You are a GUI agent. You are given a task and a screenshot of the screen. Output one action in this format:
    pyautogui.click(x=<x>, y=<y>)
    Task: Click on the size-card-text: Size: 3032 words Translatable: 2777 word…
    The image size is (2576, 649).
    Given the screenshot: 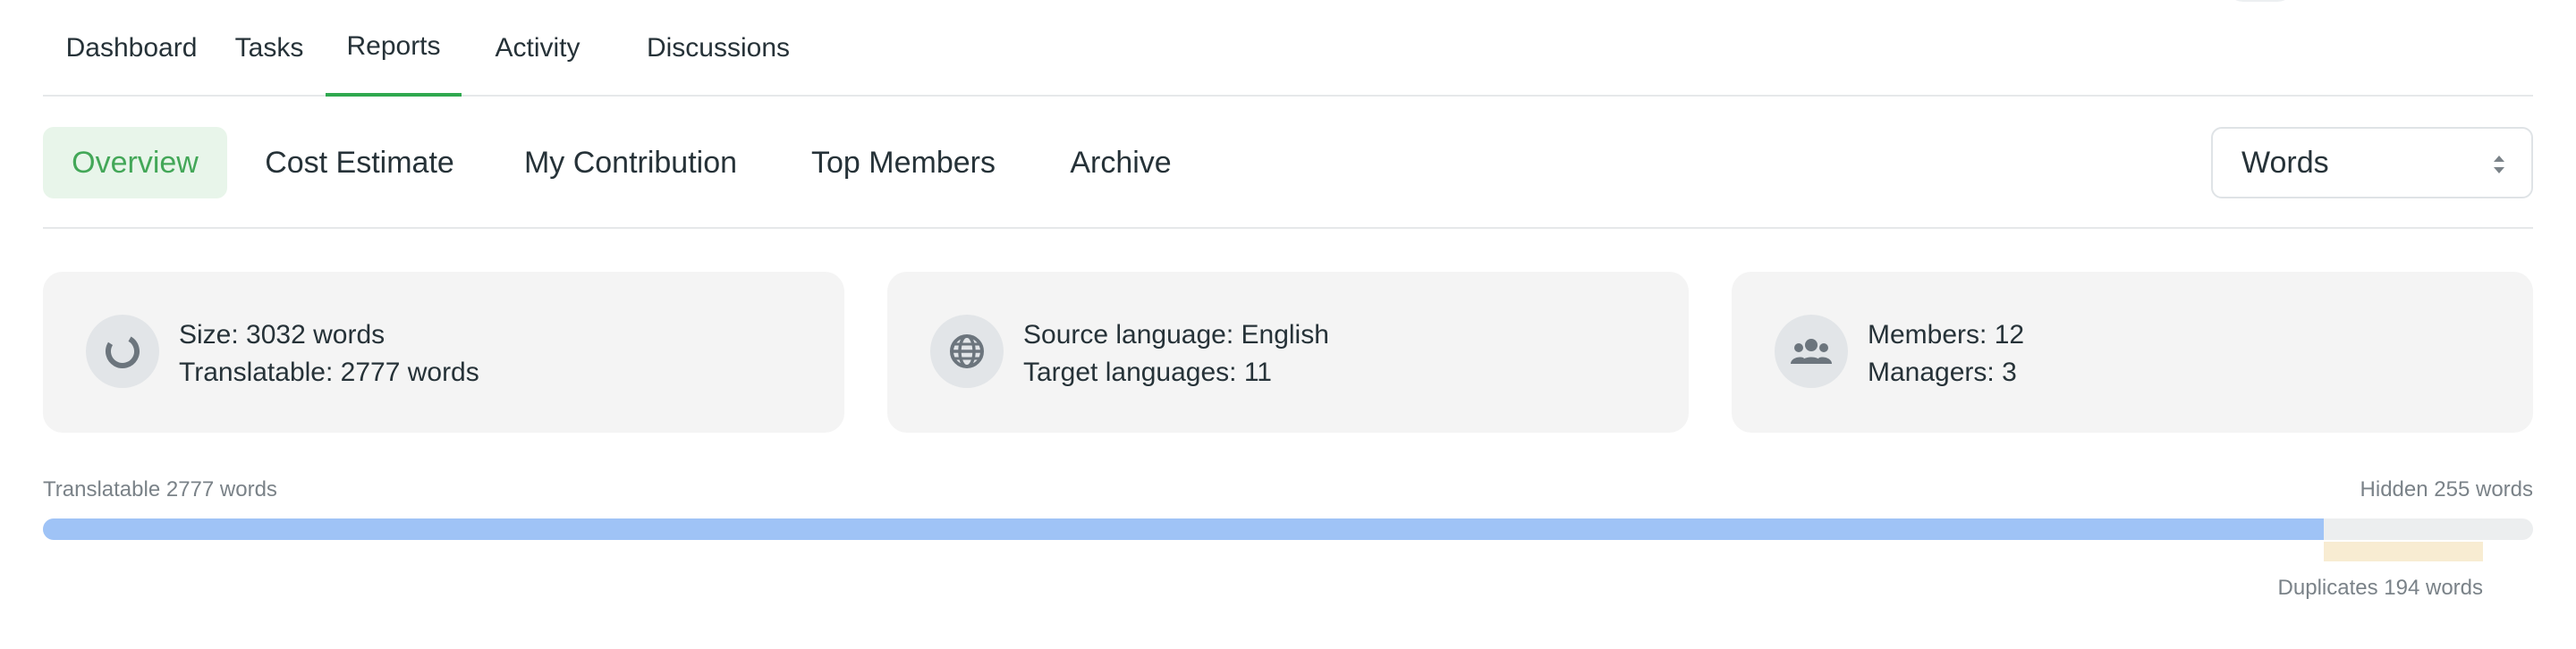 What is the action you would take?
    pyautogui.click(x=329, y=354)
    